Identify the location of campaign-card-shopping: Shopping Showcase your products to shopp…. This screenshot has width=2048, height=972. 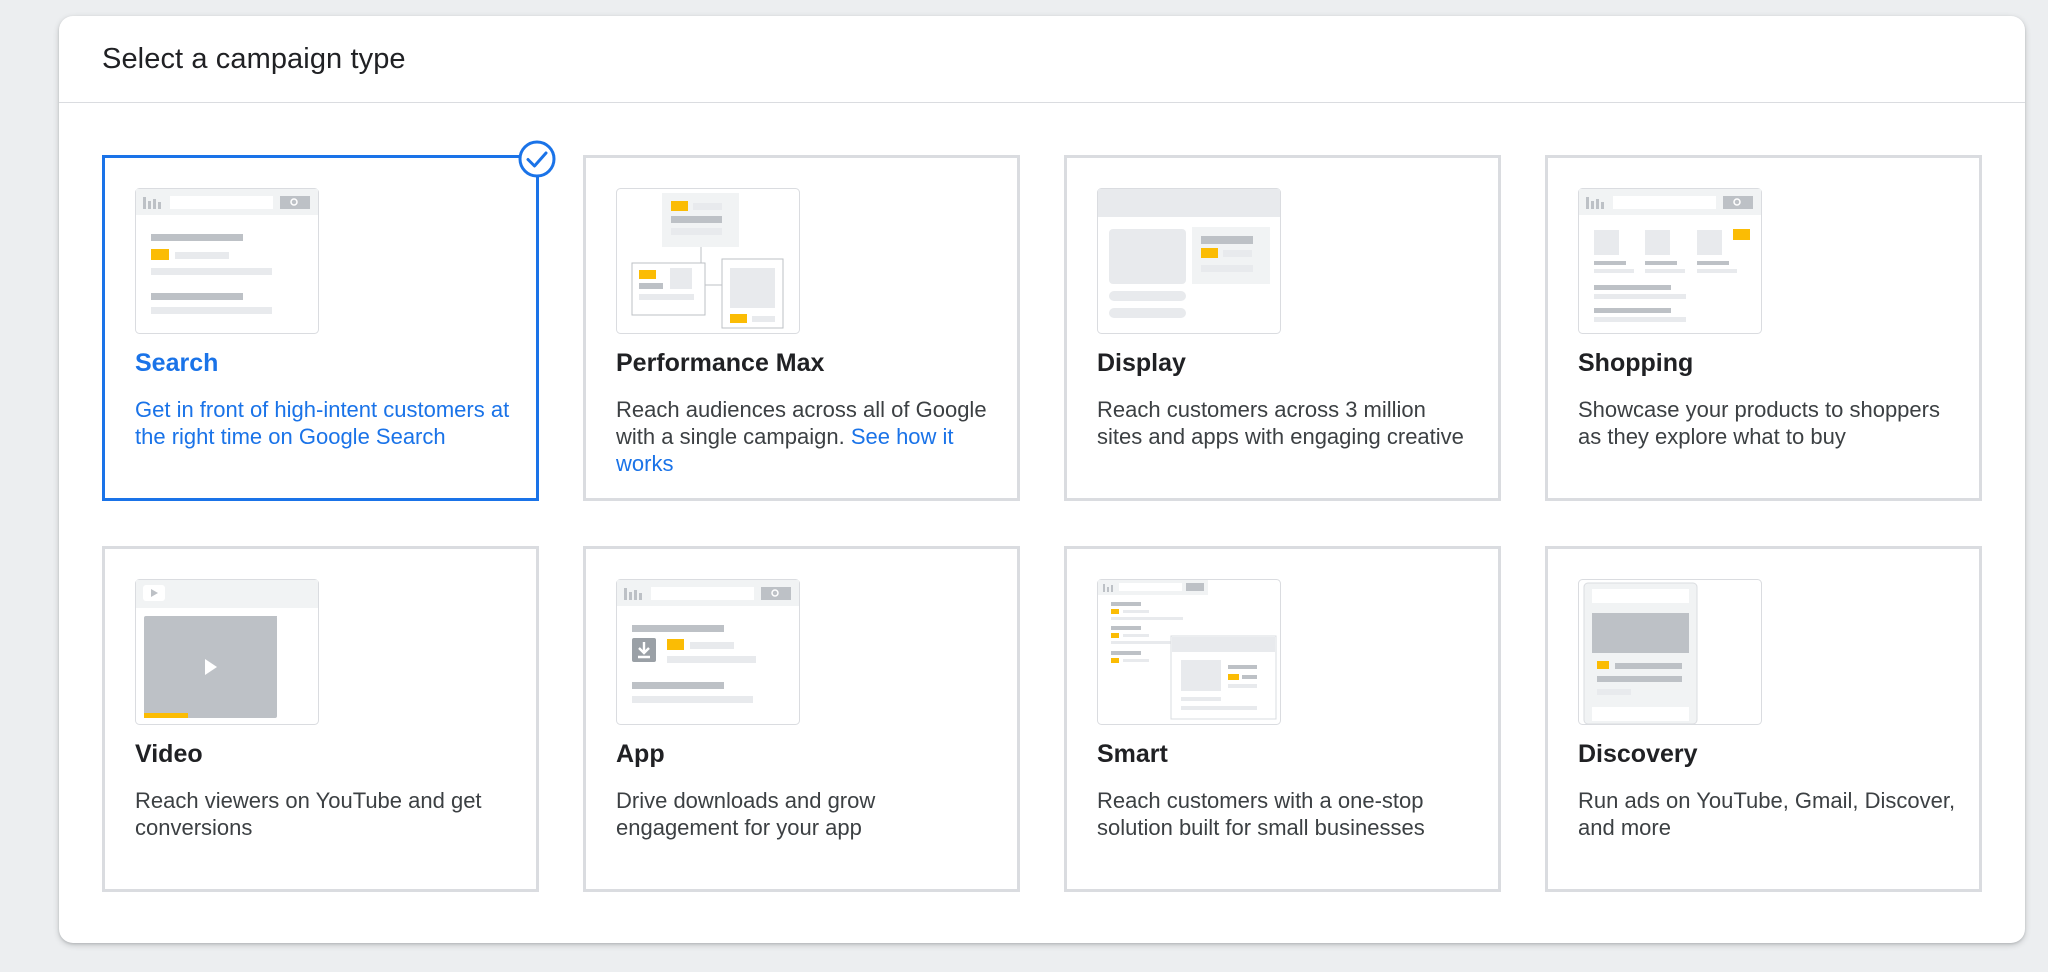
(1763, 328).